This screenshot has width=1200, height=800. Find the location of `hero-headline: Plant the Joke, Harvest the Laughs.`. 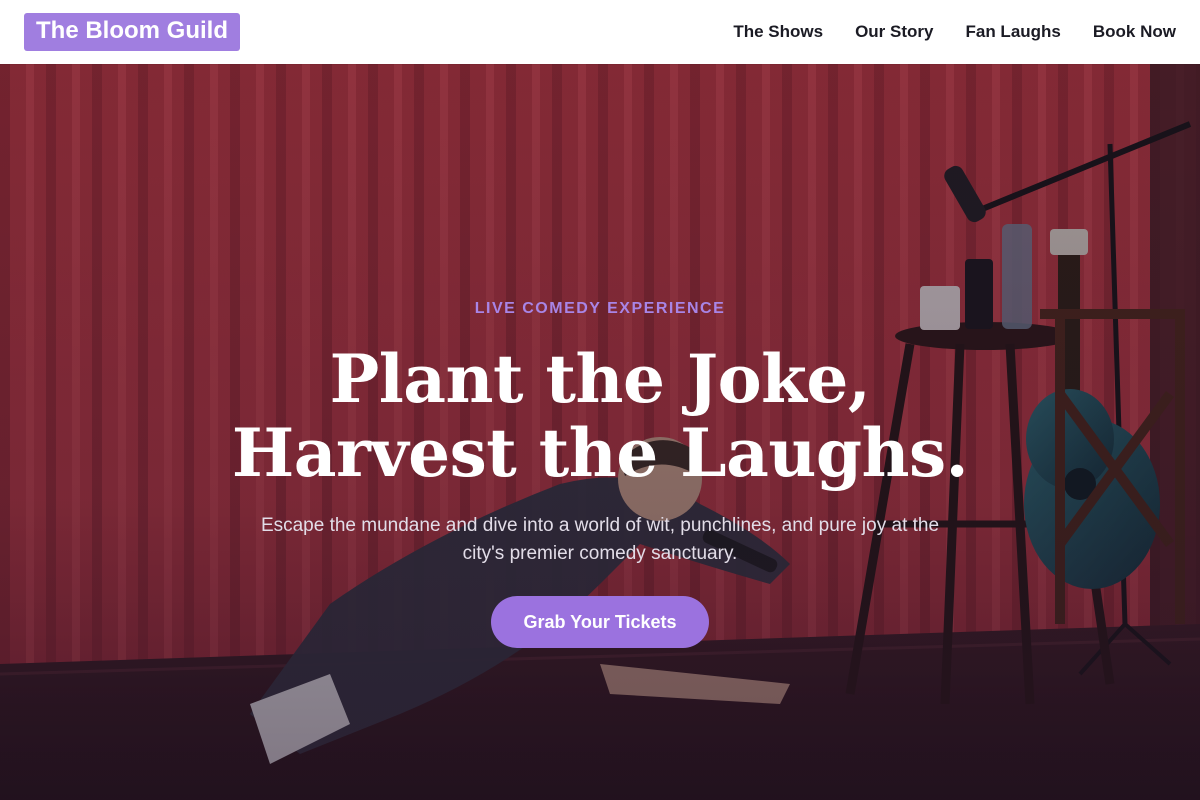

hero-headline: Plant the Joke, Harvest the Laughs. is located at coordinates (600, 416).